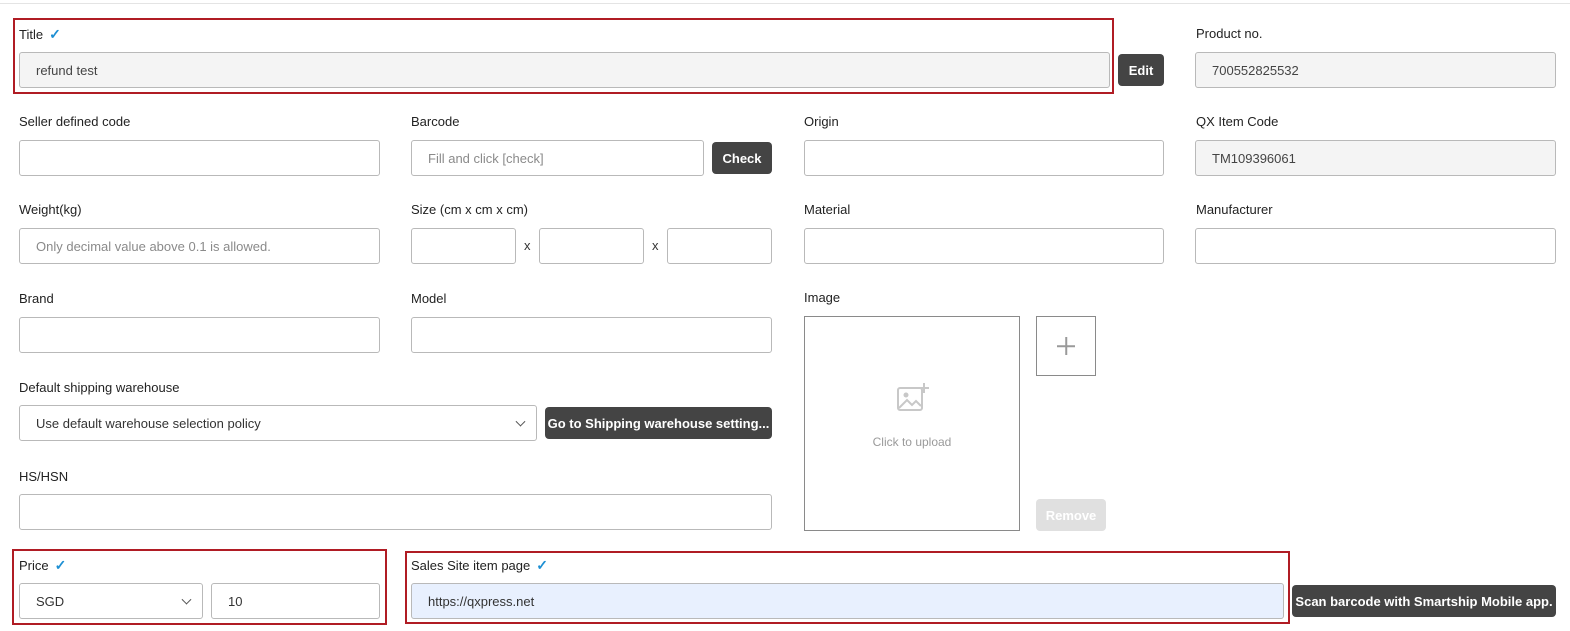 This screenshot has height=631, width=1570. Describe the element at coordinates (827, 209) in the screenshot. I see `material-label: Material` at that location.